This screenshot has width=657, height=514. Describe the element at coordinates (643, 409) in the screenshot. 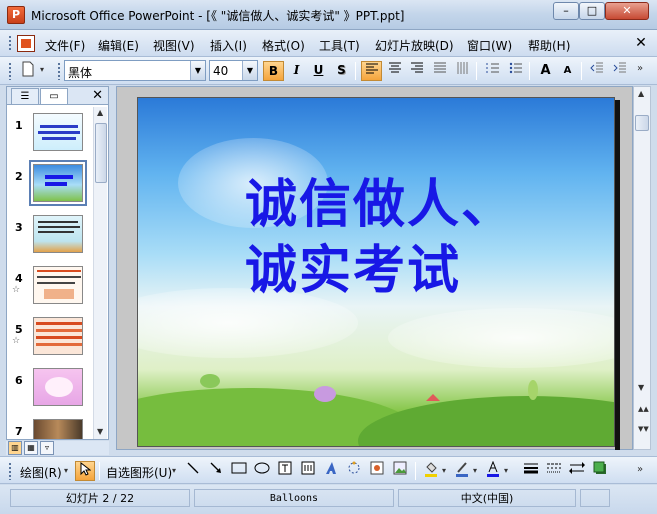

I see `previous-slide-icon: ▲▲` at that location.